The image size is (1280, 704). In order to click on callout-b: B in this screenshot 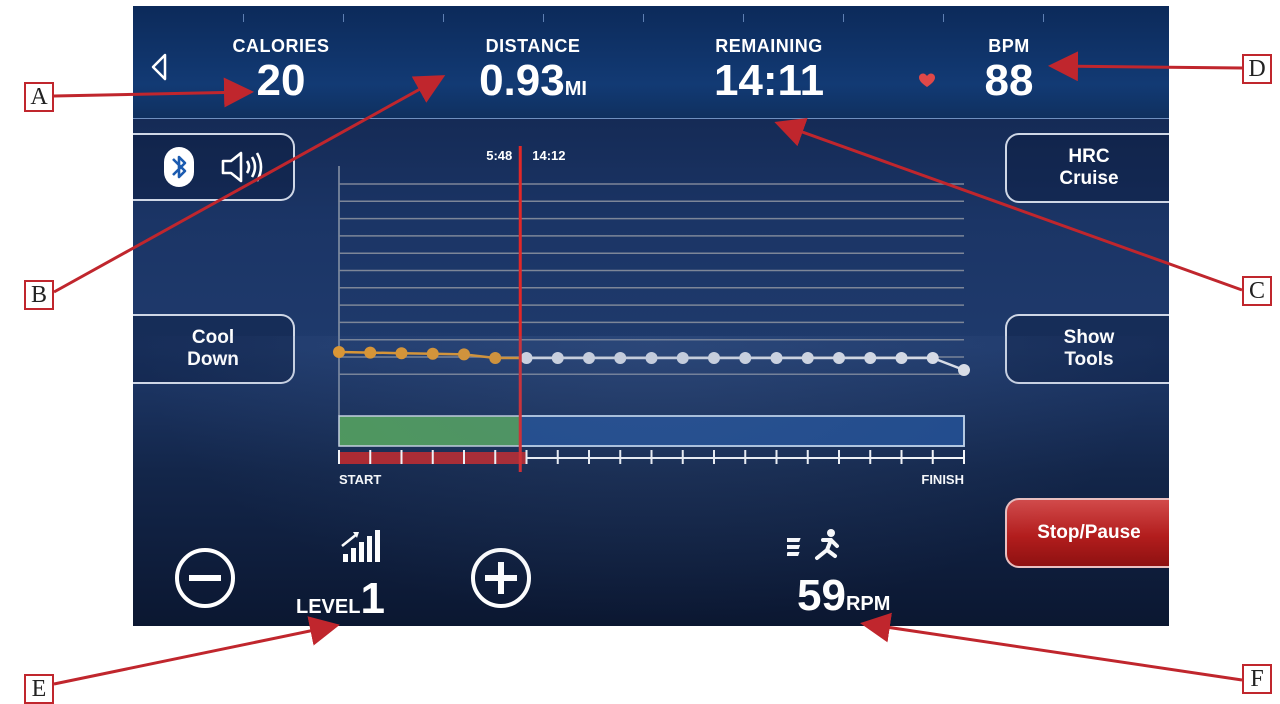, I will do `click(39, 295)`.